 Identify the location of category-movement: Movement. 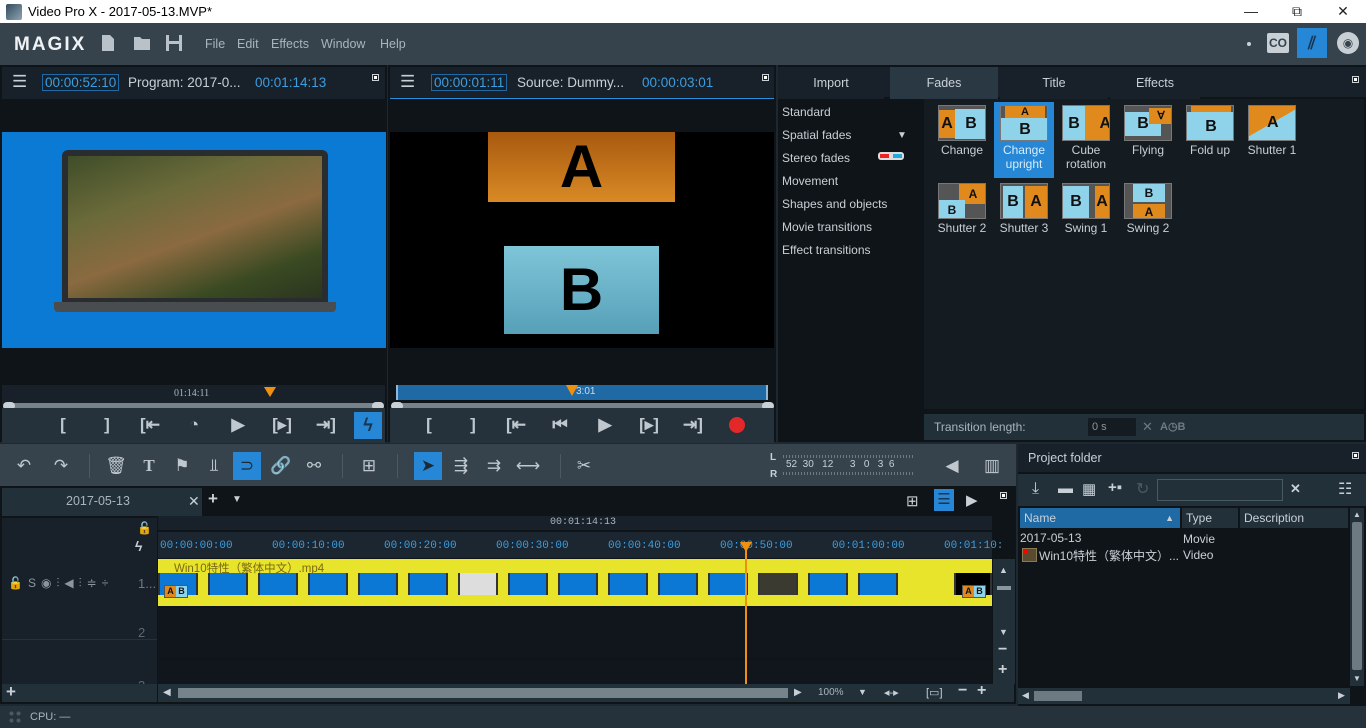
(810, 181).